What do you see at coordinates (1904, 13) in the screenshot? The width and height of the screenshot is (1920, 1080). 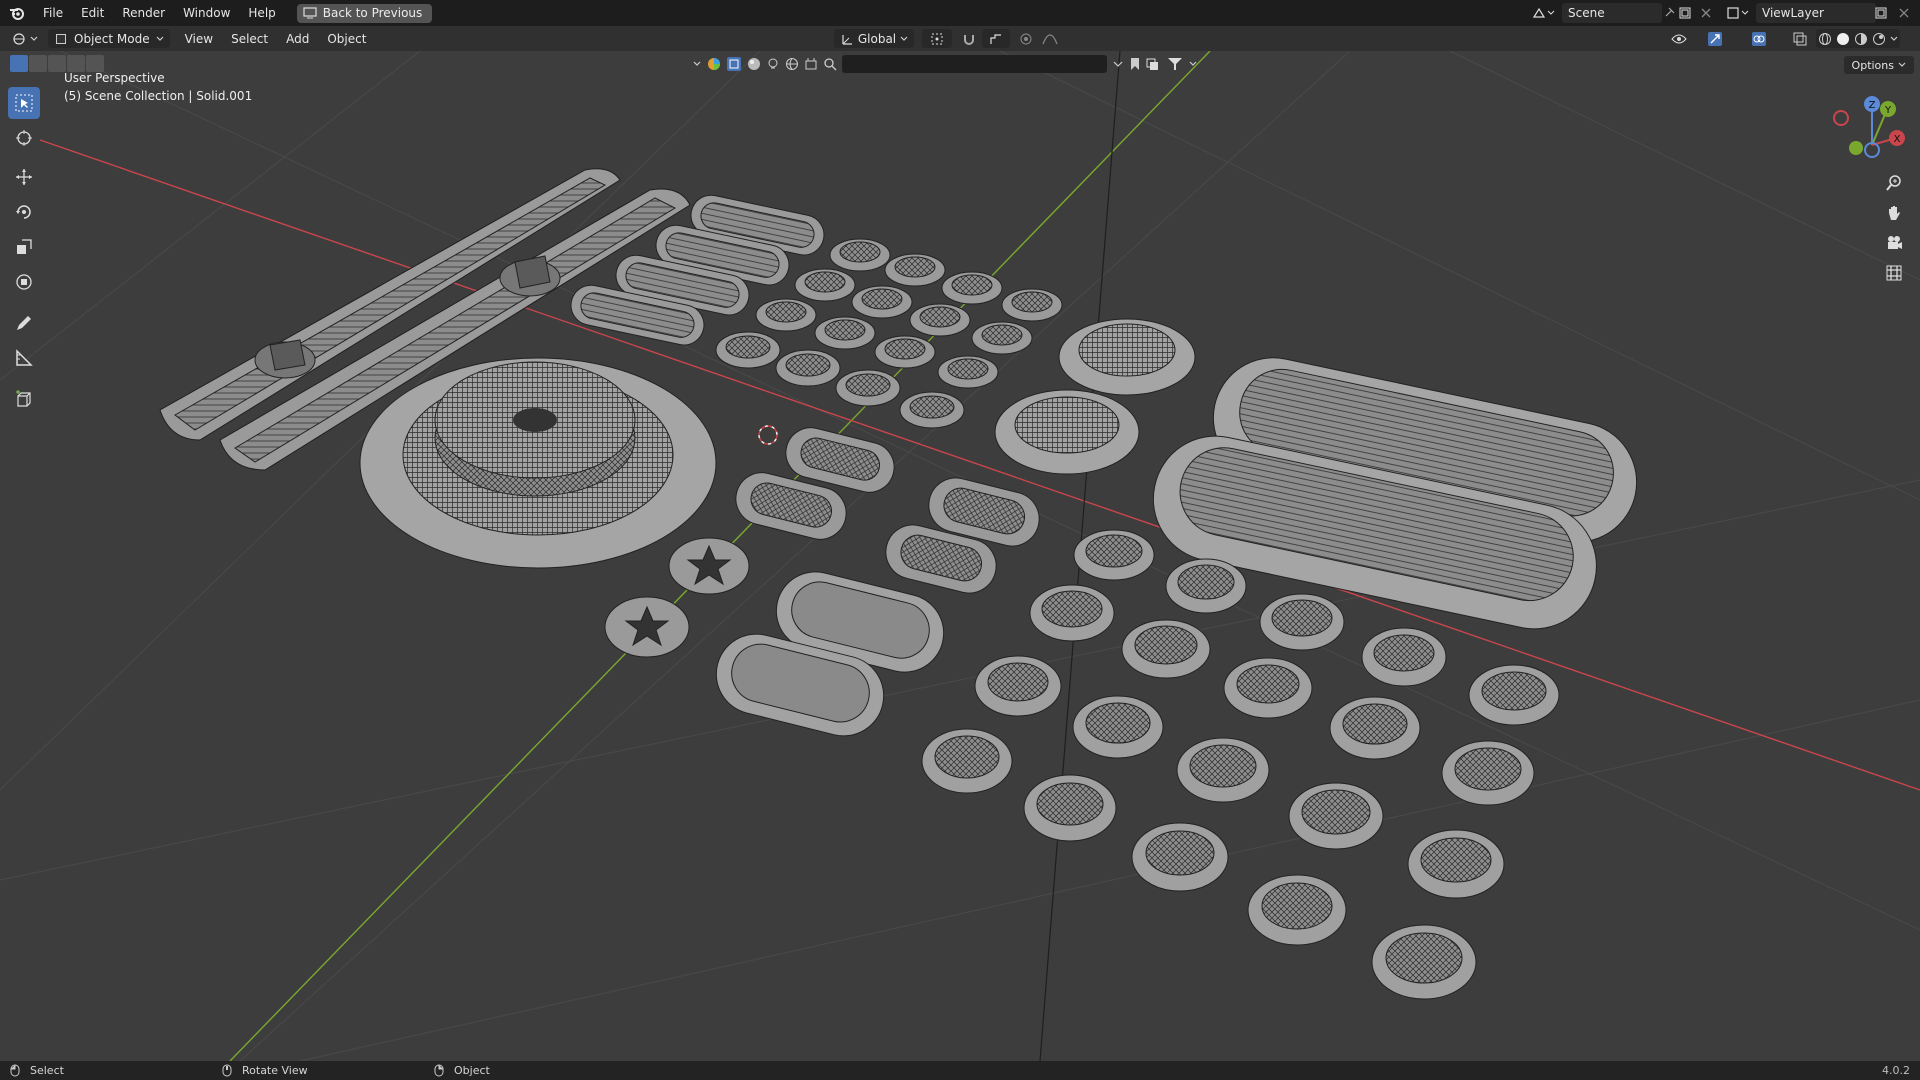 I see `delete-viewlayer-icon` at bounding box center [1904, 13].